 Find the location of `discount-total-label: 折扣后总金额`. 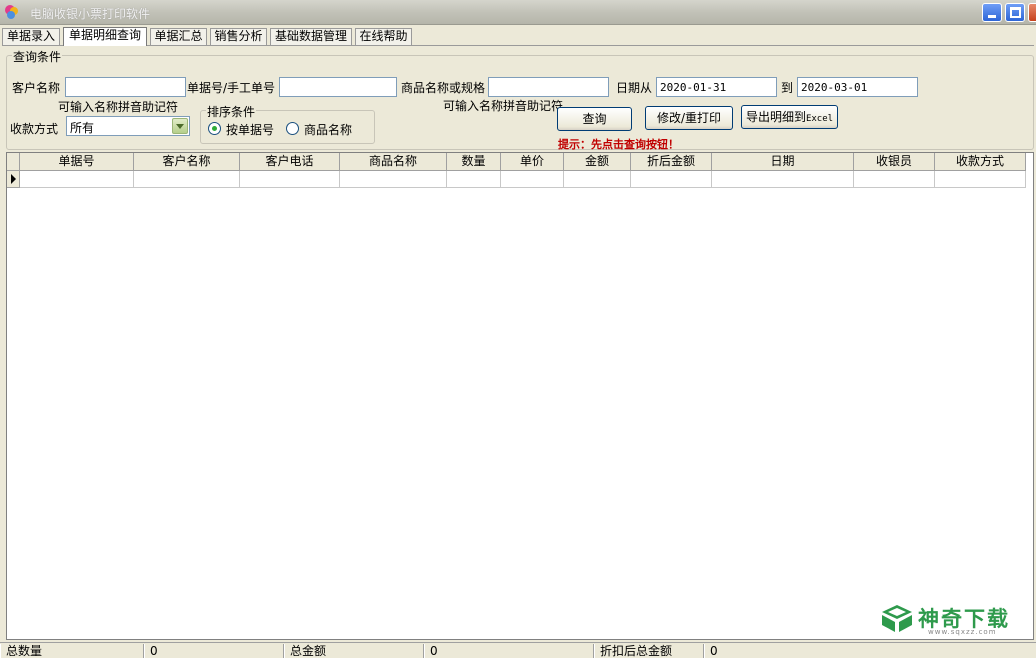

discount-total-label: 折扣后总金额 is located at coordinates (649, 651).